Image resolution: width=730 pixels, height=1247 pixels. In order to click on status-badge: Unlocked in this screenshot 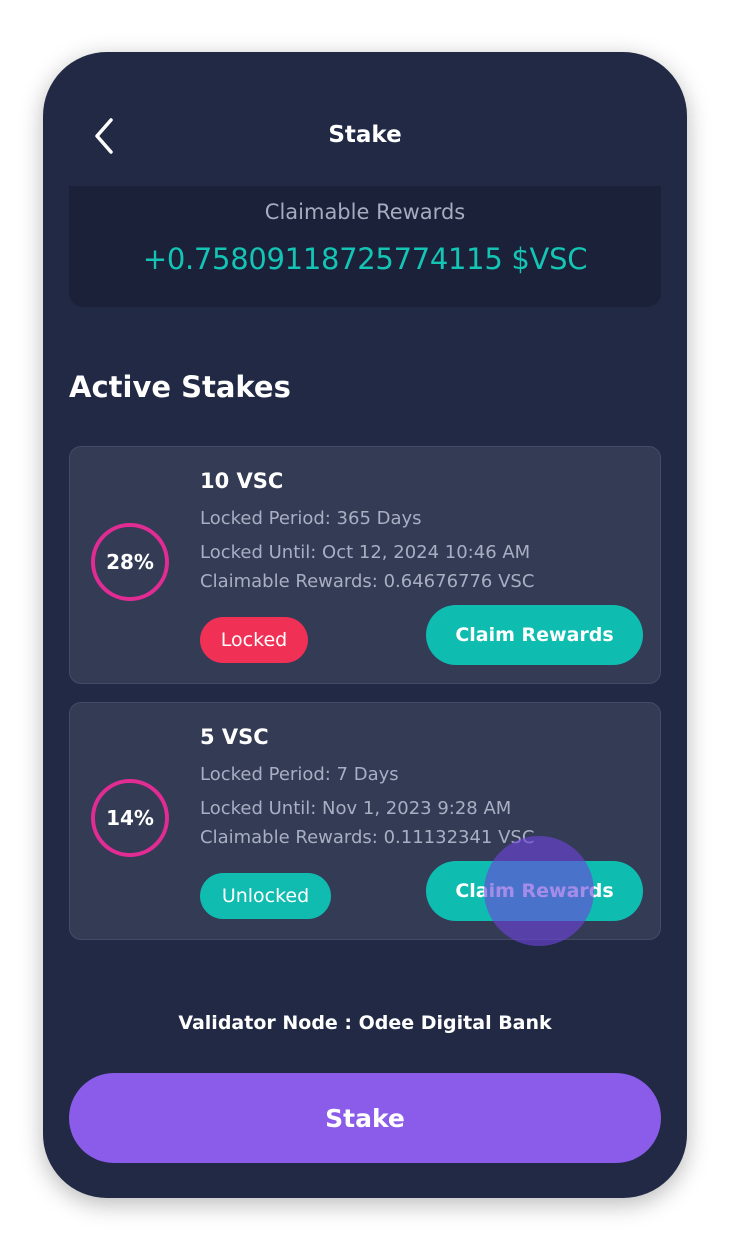, I will do `click(265, 896)`.